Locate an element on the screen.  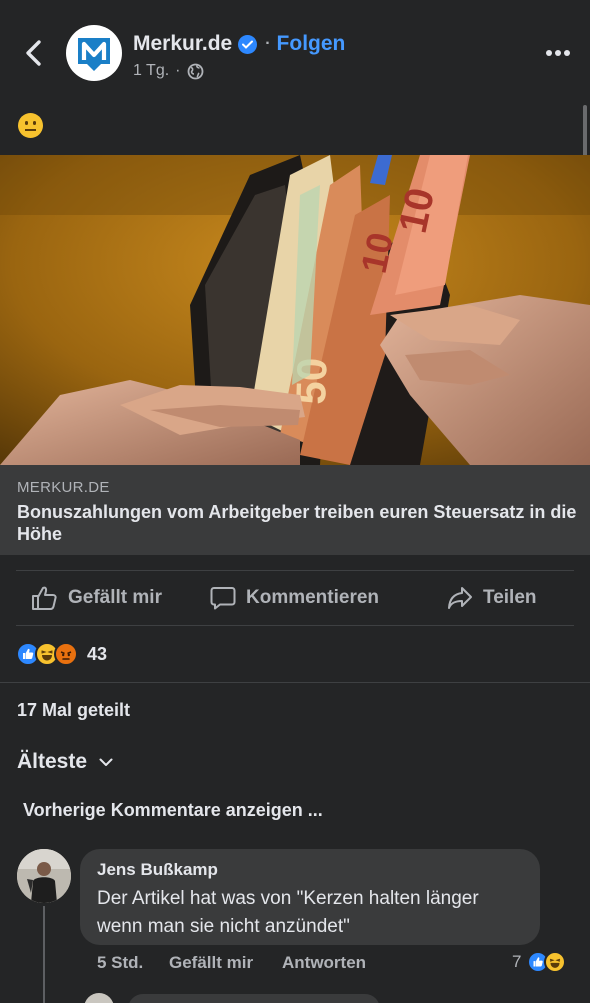
post-header: Merkur.de · Folgen 1 Tg. · is located at coordinates (295, 52).